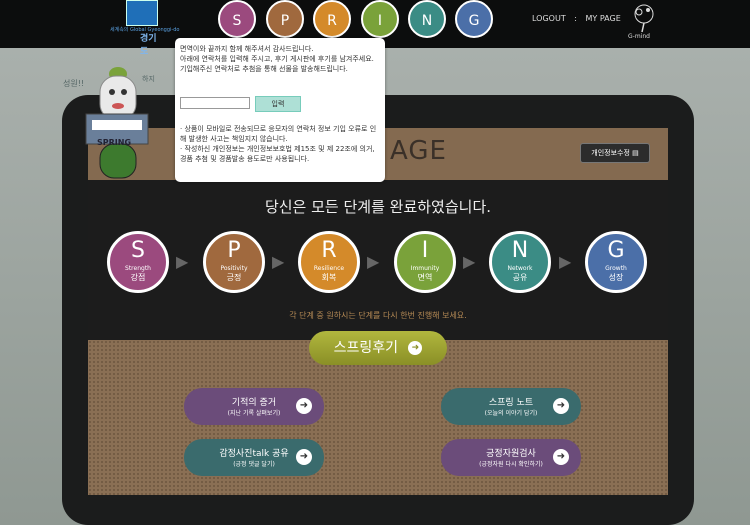  Describe the element at coordinates (616, 268) in the screenshot. I see `step-en: Growth` at that location.